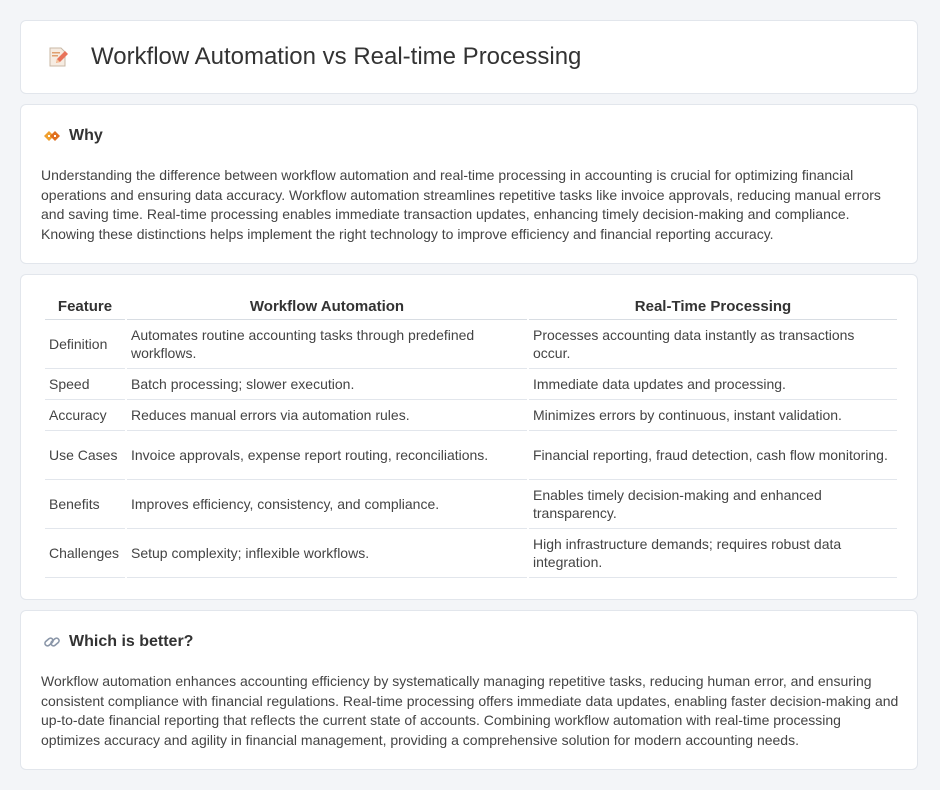 Image resolution: width=940 pixels, height=790 pixels. What do you see at coordinates (85, 504) in the screenshot?
I see `row-feature: Benefits` at bounding box center [85, 504].